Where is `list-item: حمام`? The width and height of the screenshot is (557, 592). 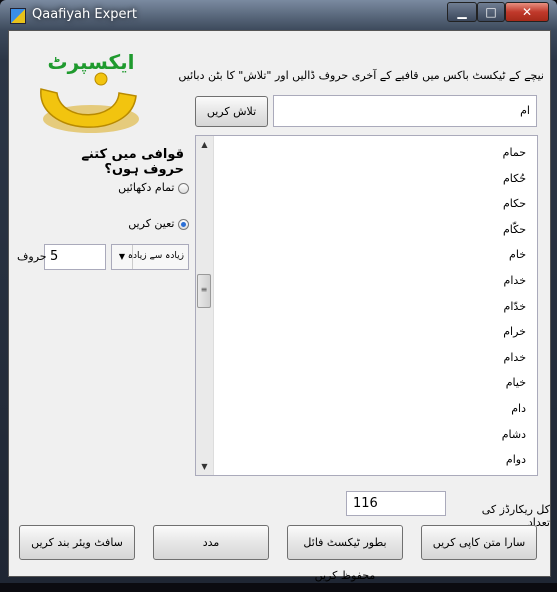 list-item: حمام is located at coordinates (373, 153).